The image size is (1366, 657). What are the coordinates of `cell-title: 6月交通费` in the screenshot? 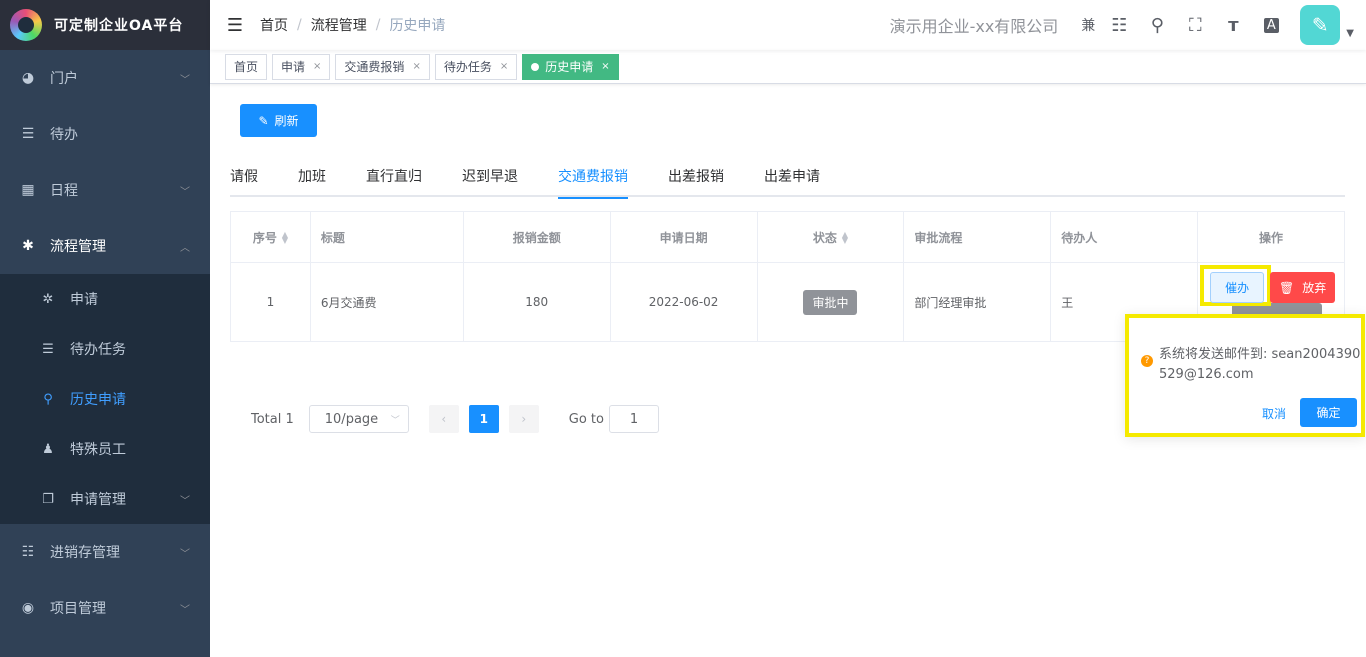 It's located at (386, 302).